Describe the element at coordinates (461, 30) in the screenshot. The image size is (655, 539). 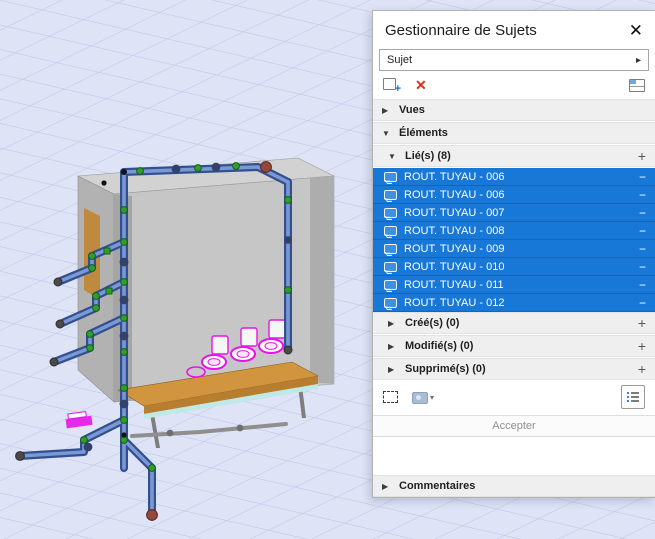
I see `panel-title: Gestionnaire de Sujets` at that location.